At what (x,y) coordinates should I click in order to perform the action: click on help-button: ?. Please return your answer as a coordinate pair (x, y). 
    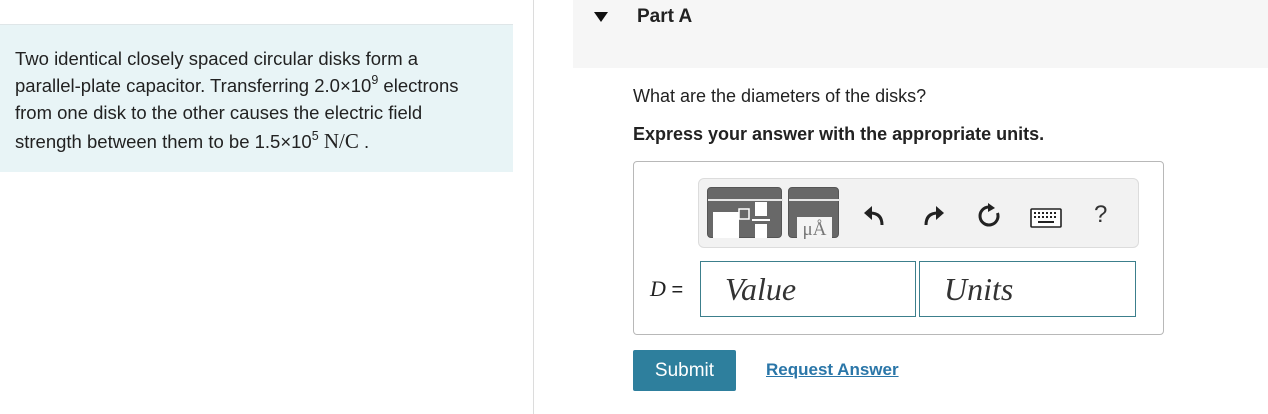
    Looking at the image, I should click on (1100, 215).